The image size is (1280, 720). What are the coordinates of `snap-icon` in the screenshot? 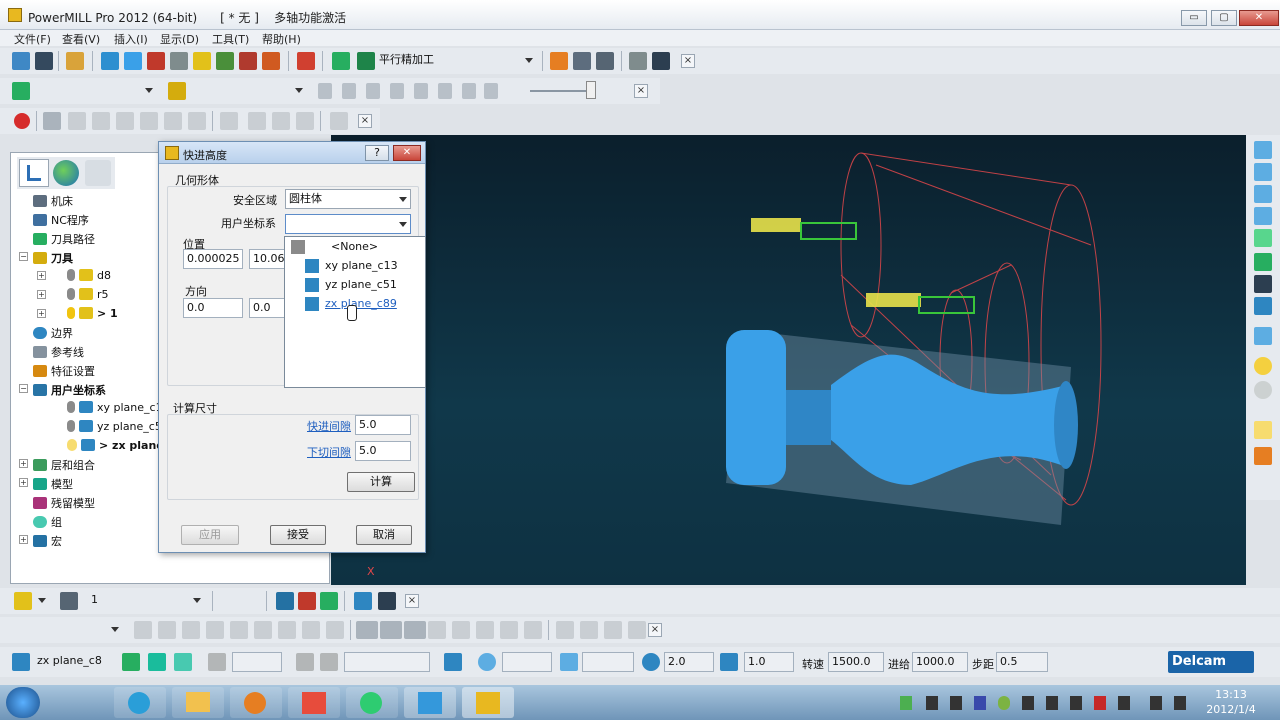 It's located at (305, 662).